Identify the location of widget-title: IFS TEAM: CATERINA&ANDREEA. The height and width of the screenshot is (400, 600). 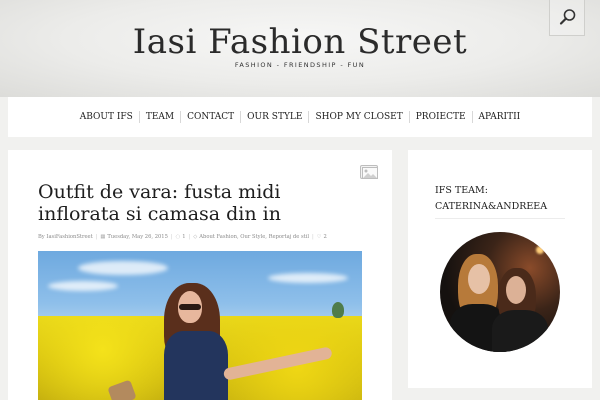
(491, 198).